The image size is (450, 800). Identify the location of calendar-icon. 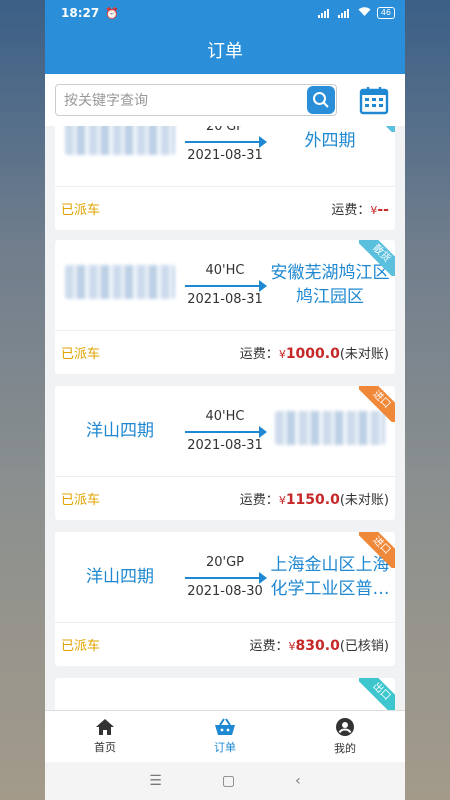
(374, 100).